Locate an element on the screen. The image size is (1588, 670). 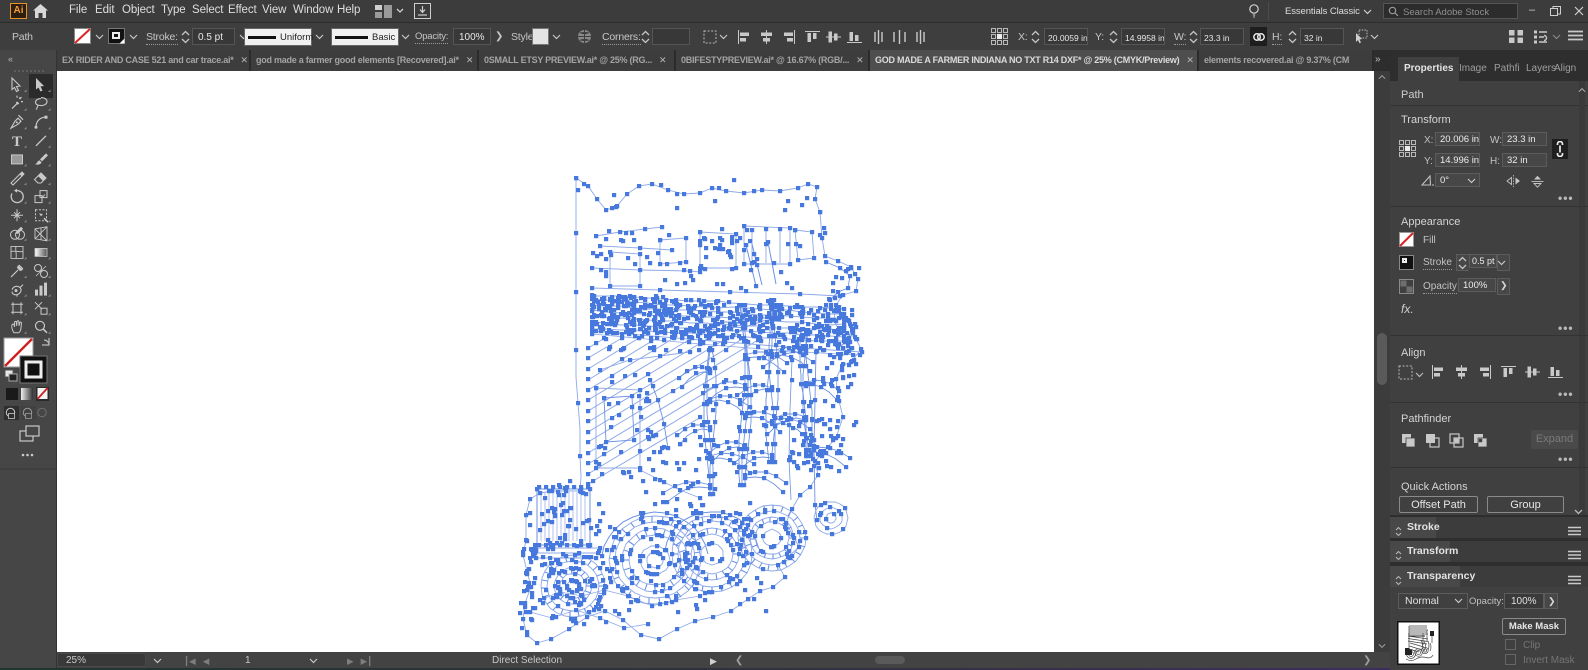
svg-text: T is located at coordinates (17, 142).